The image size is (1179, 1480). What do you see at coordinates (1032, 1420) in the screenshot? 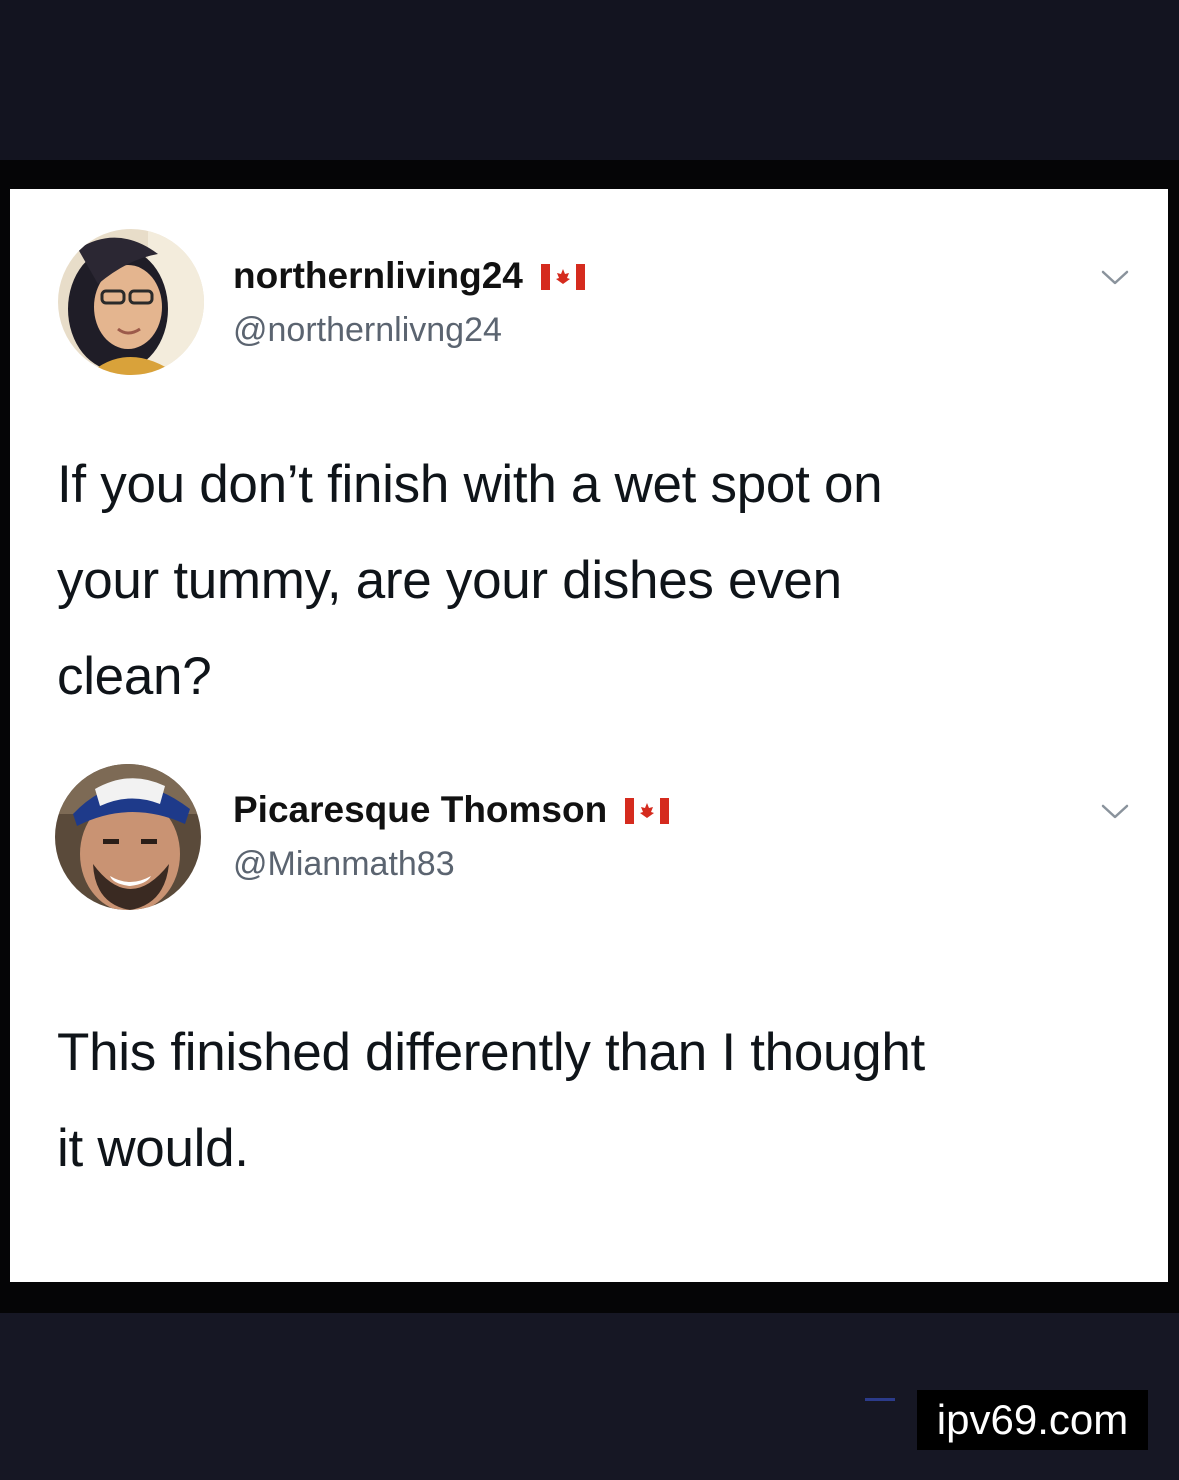
I see `watermark: ipv69.com` at bounding box center [1032, 1420].